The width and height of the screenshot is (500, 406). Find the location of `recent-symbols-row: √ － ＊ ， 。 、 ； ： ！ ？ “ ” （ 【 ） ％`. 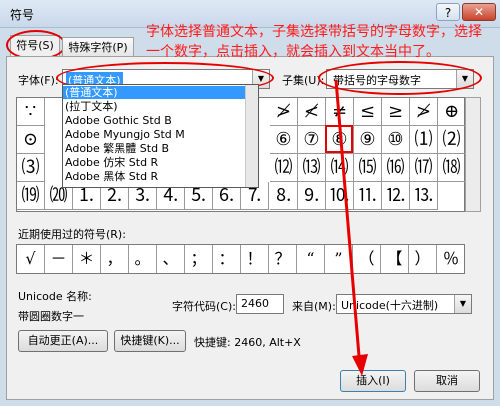

recent-symbols-row: √ － ＊ ， 。 、 ； ： ！ ？ “ ” （ 【 ） ％ is located at coordinates (240, 259).